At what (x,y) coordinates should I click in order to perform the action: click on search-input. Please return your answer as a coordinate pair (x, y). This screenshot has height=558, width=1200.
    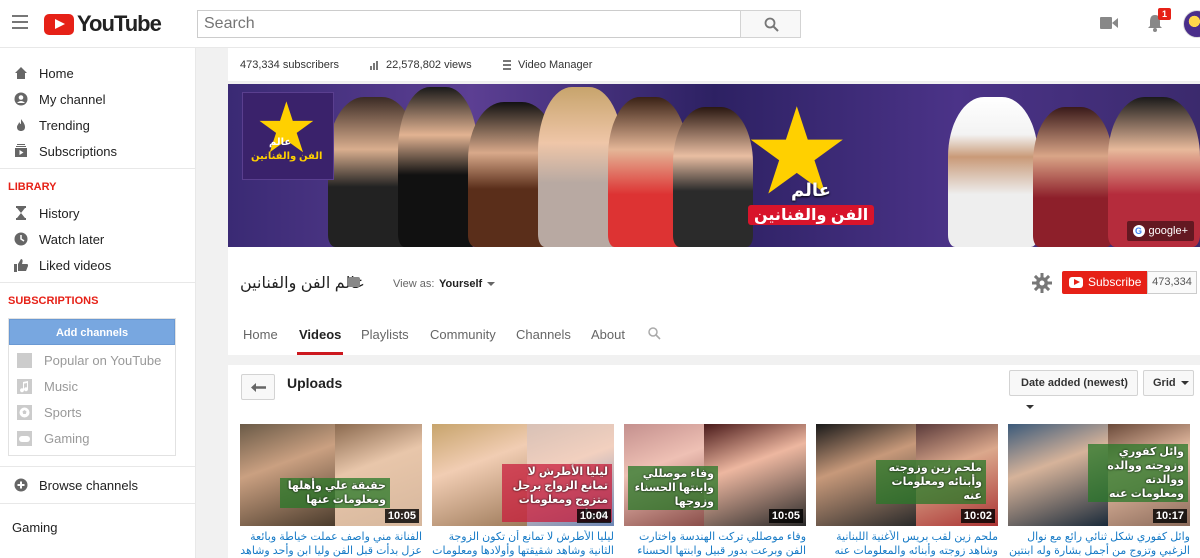
    Looking at the image, I should click on (469, 24).